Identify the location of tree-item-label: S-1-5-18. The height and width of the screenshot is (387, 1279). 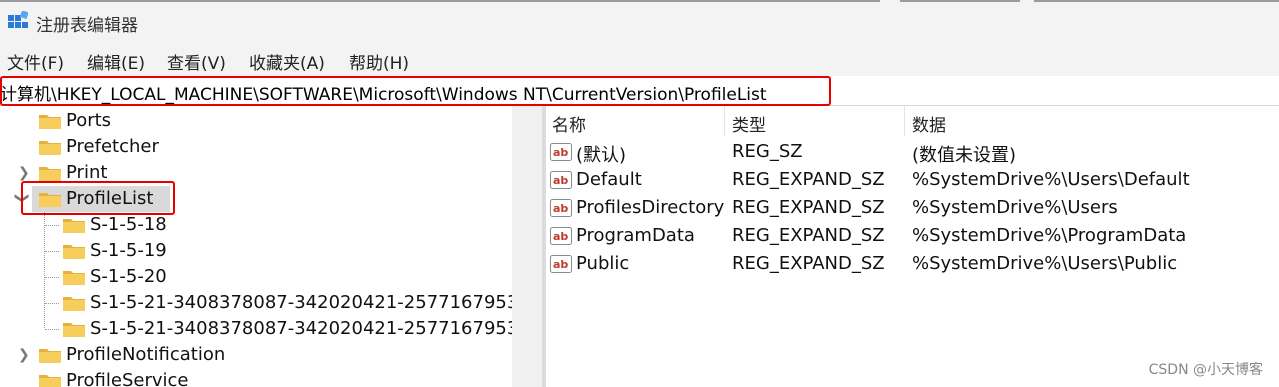
(128, 224).